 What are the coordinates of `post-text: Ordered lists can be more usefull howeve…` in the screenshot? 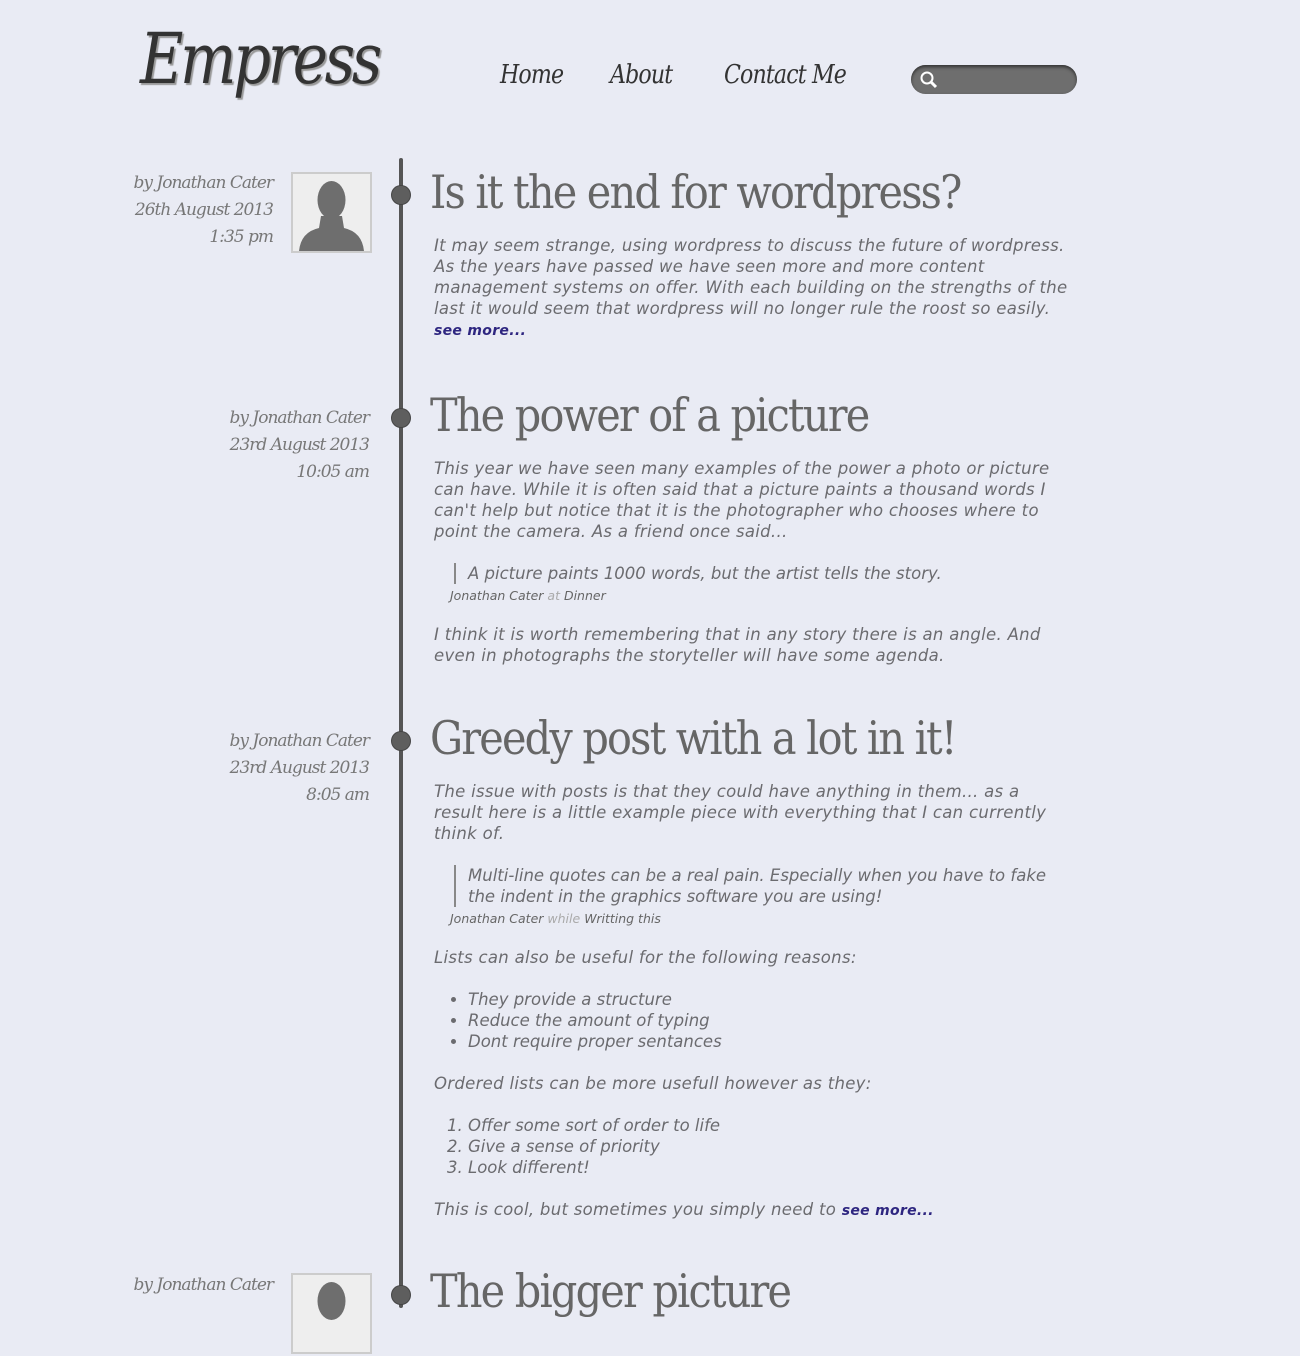 It's located at (653, 1083).